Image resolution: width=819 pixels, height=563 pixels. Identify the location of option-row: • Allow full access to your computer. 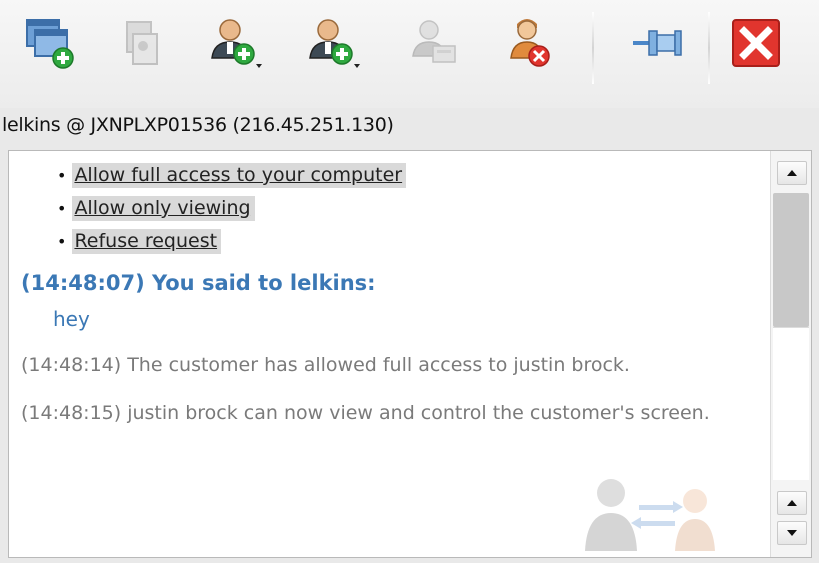
(232, 175).